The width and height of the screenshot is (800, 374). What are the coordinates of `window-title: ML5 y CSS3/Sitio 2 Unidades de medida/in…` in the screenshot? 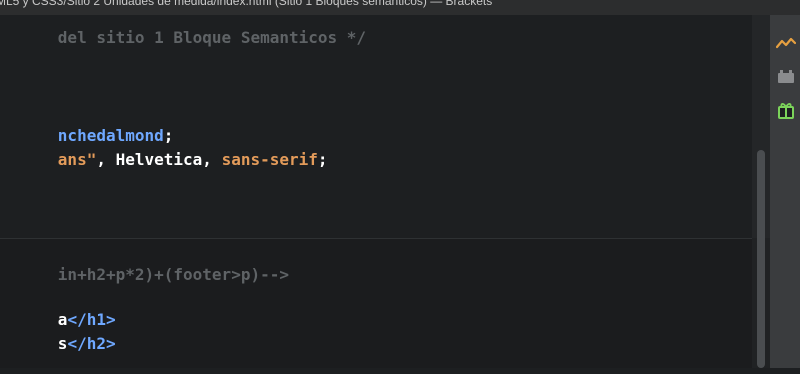 It's located at (246, 4).